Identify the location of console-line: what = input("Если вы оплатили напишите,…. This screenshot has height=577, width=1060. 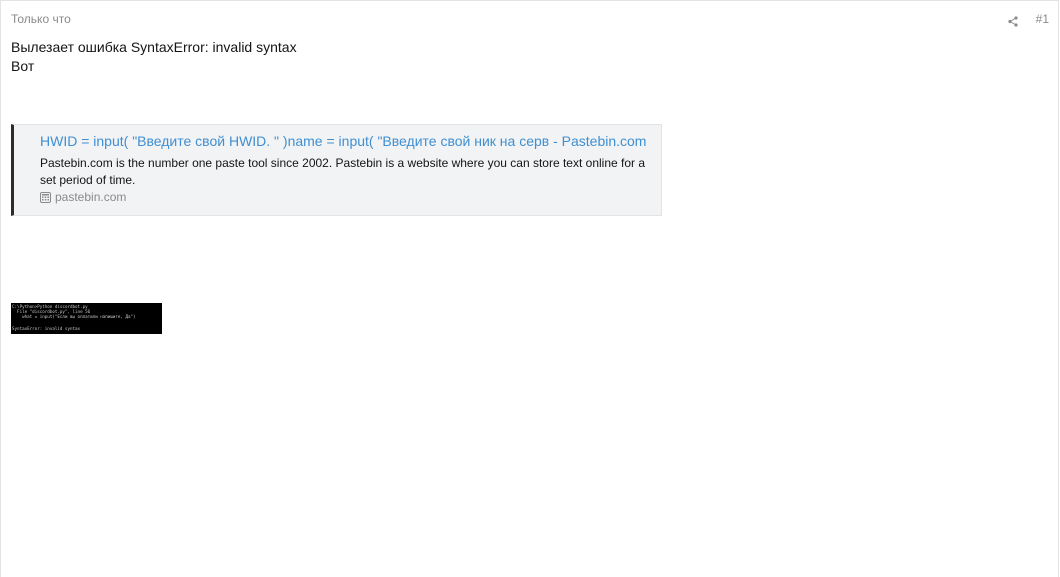
(74, 316).